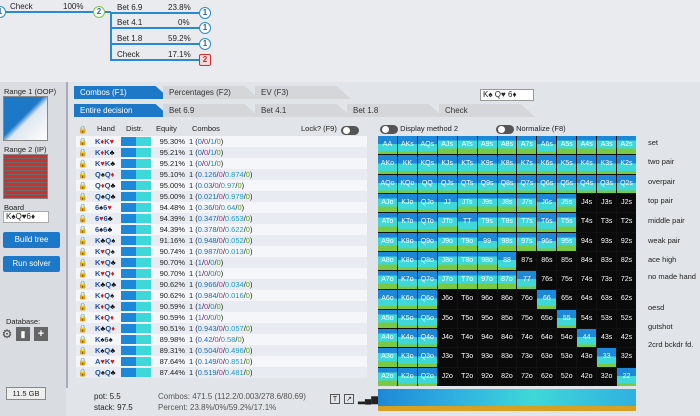  What do you see at coordinates (547, 164) in the screenshot?
I see `grid-cell: K6s` at bounding box center [547, 164].